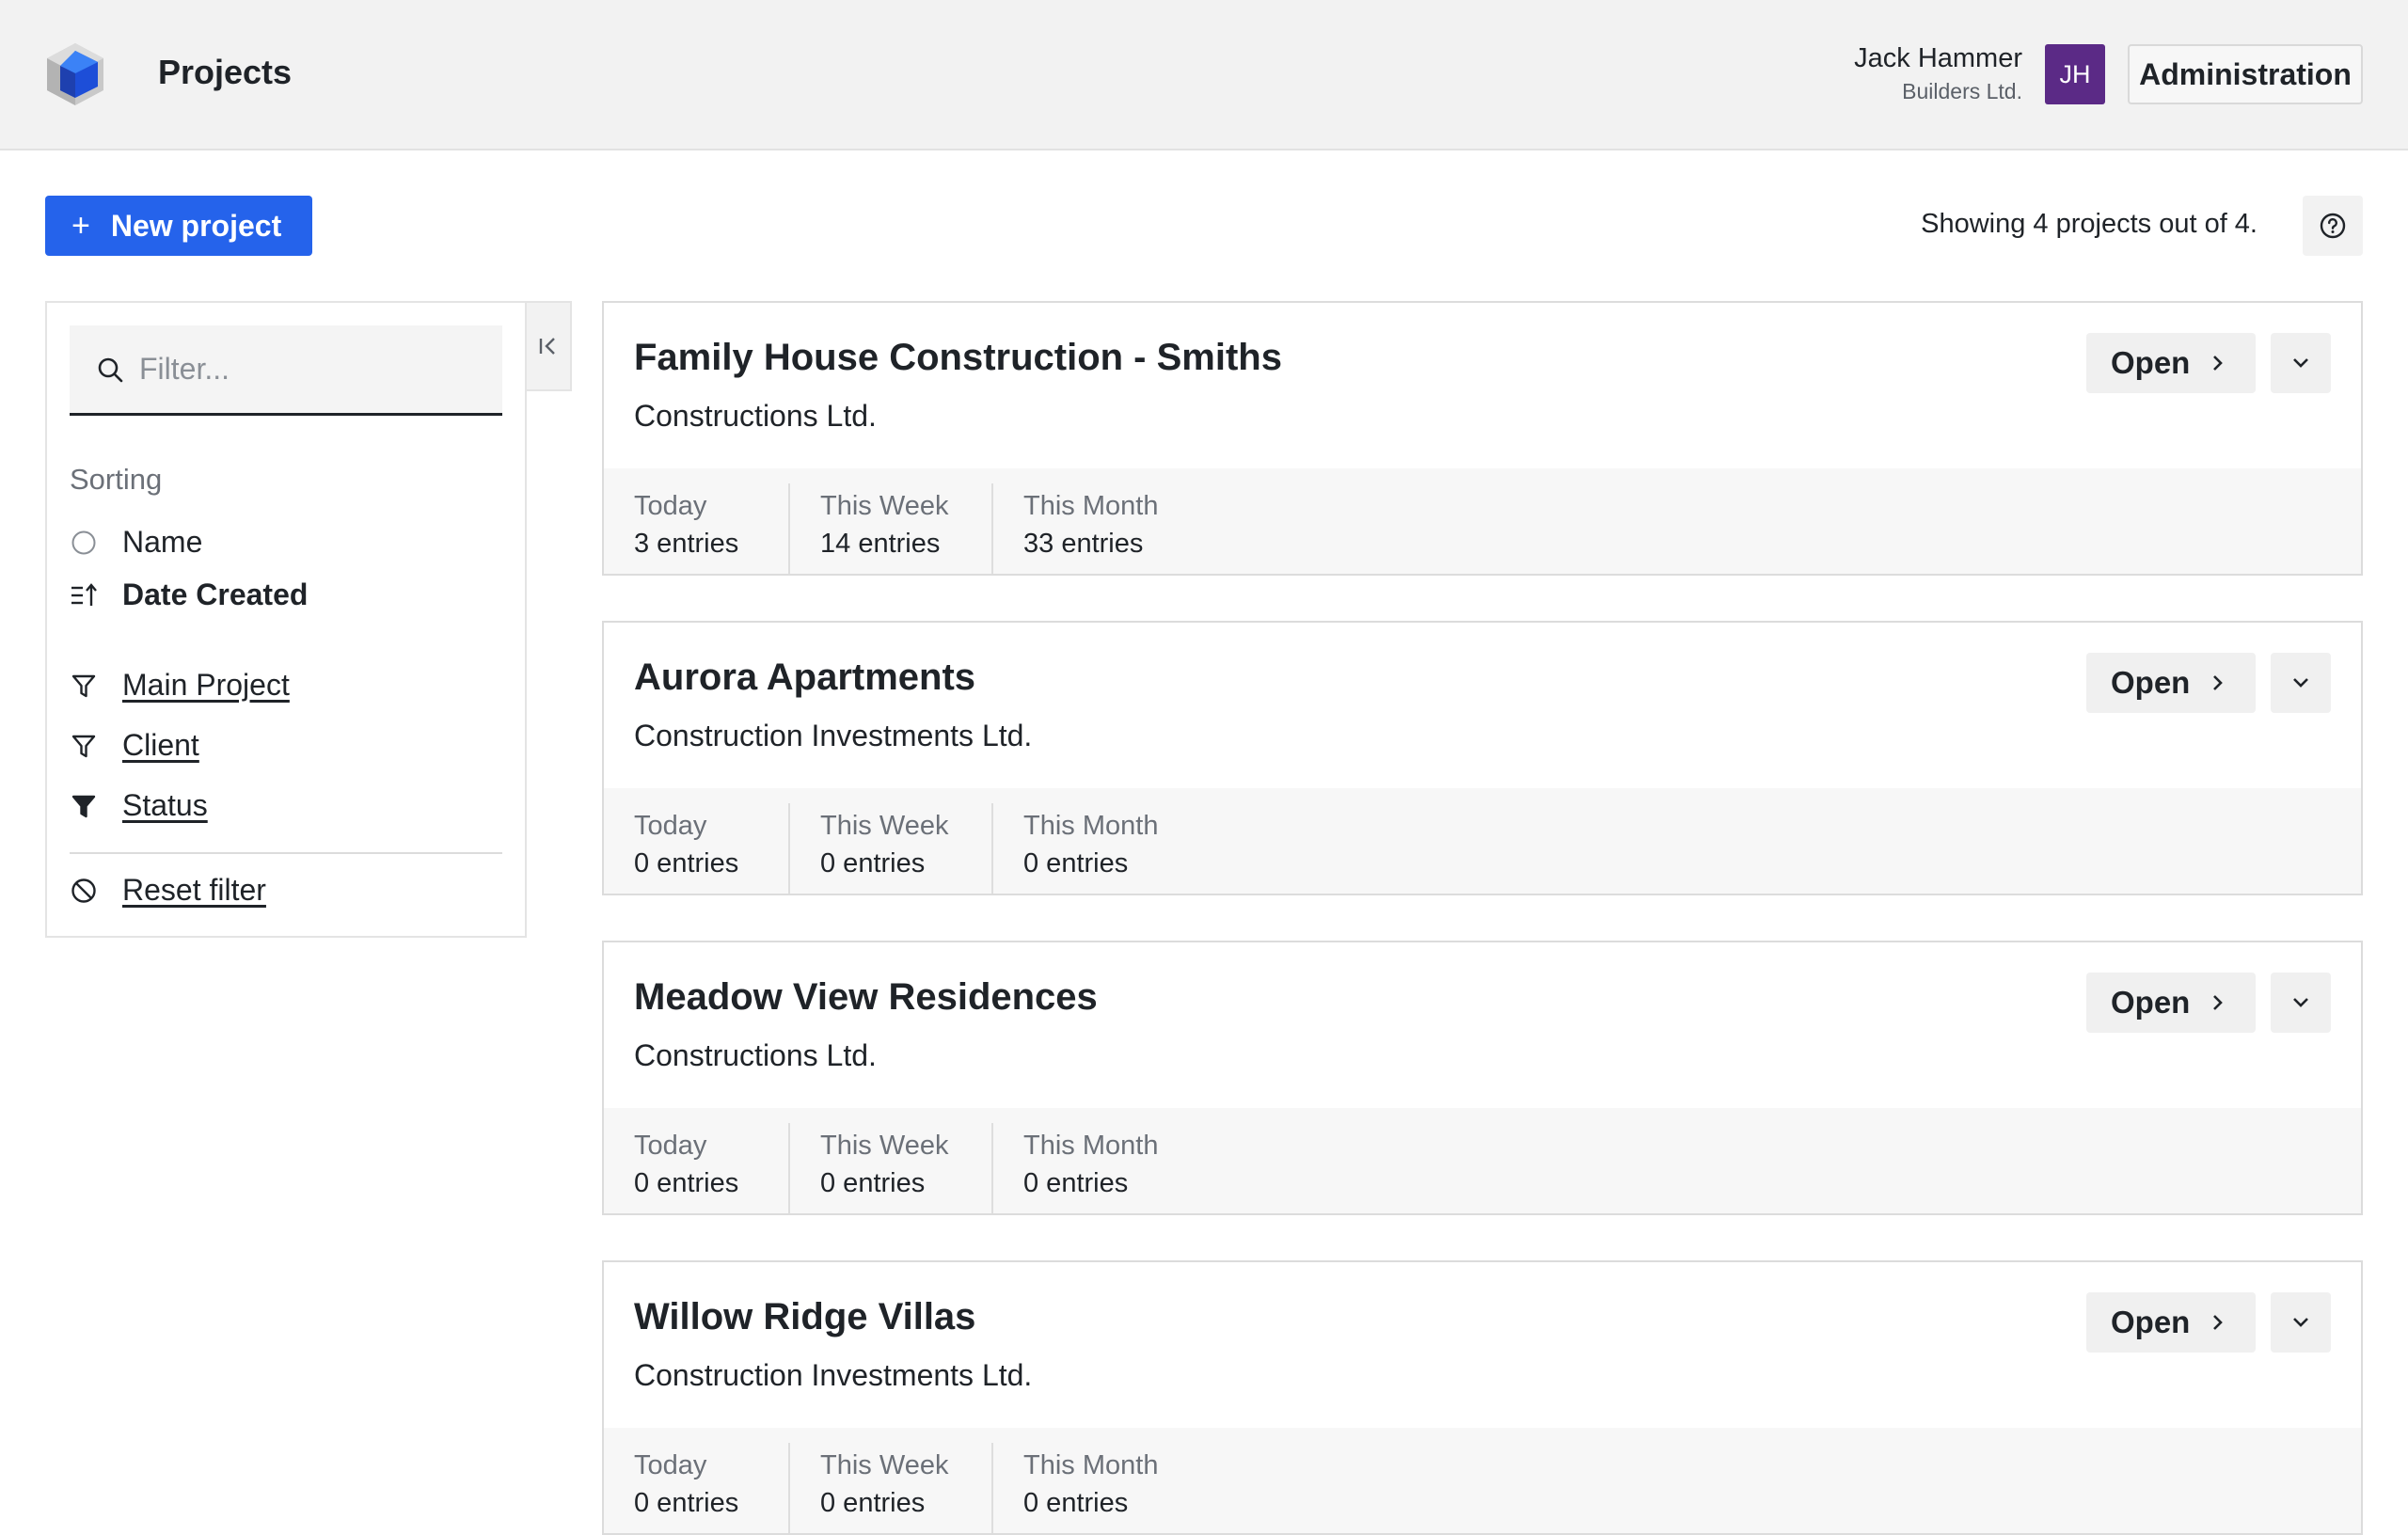 The width and height of the screenshot is (2408, 1535). What do you see at coordinates (206, 685) in the screenshot?
I see `filter-main-project-label: Main Project` at bounding box center [206, 685].